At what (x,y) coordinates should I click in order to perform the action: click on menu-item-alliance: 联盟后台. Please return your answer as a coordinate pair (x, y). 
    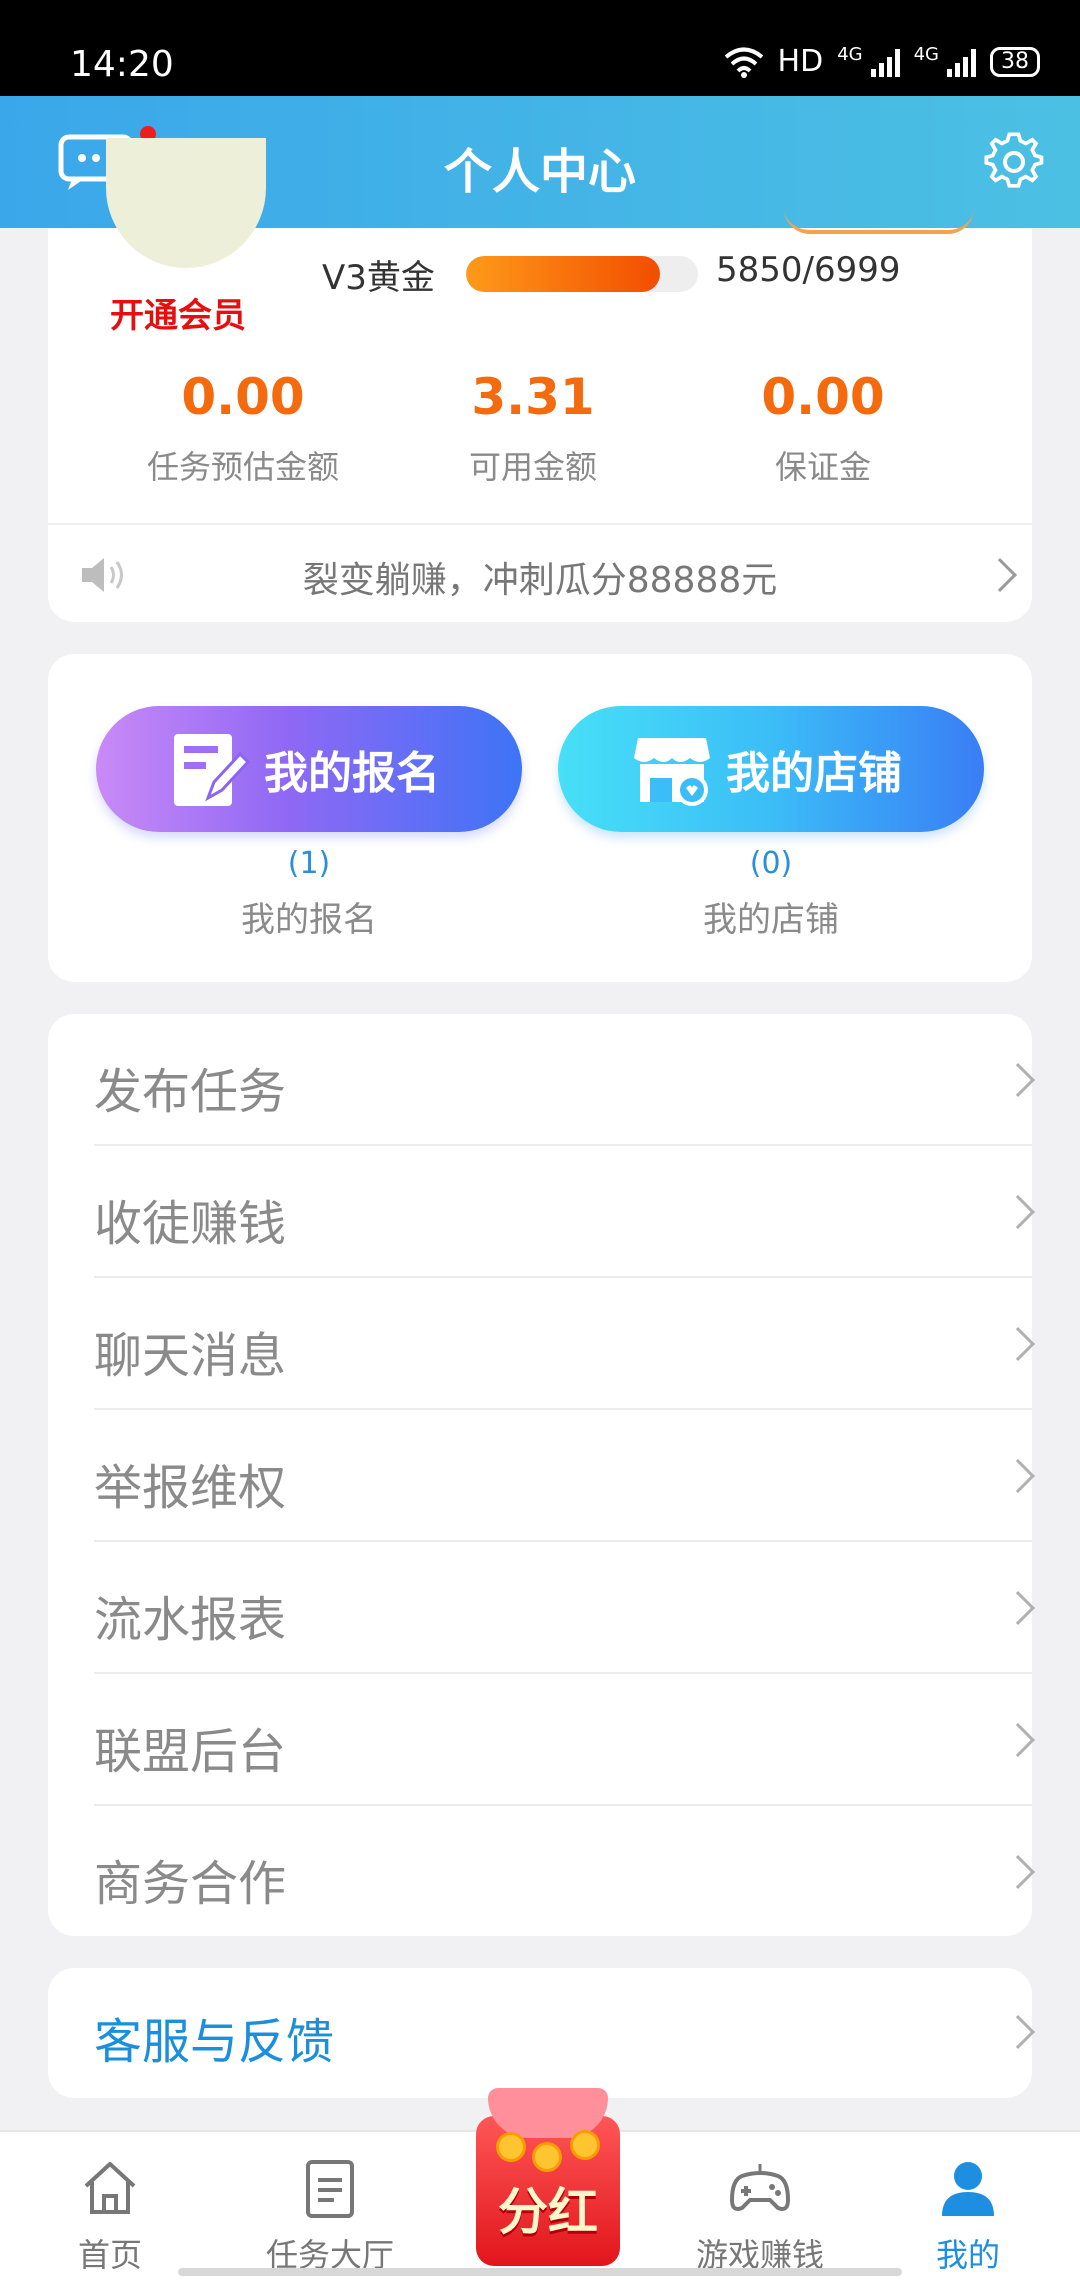
    Looking at the image, I should click on (541, 1740).